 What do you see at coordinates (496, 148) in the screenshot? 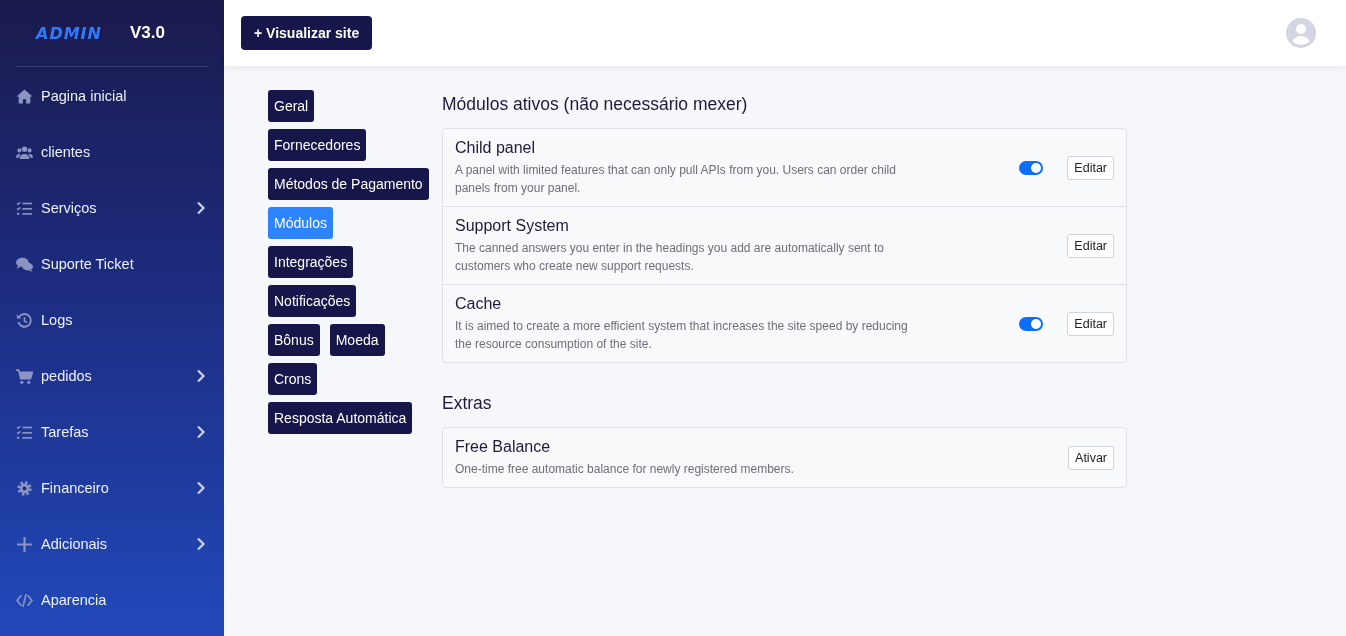
I see `module-name: Child panel` at bounding box center [496, 148].